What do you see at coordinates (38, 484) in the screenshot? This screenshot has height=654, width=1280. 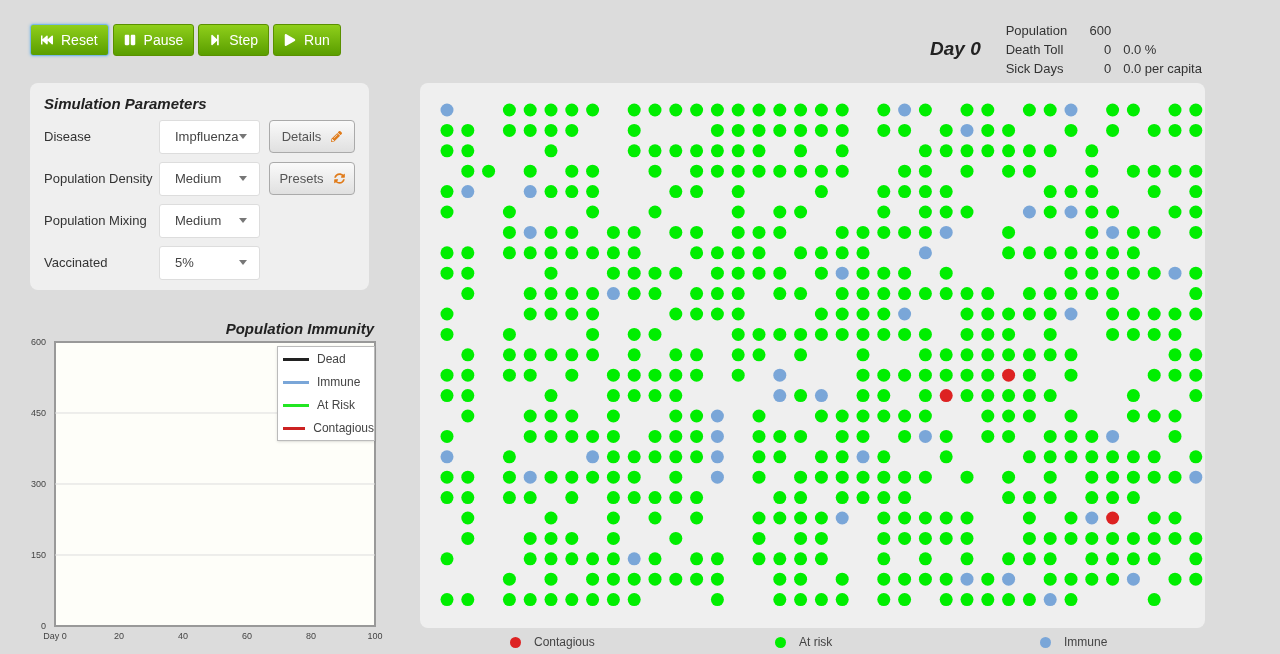 I see `y-tick-label: 300` at bounding box center [38, 484].